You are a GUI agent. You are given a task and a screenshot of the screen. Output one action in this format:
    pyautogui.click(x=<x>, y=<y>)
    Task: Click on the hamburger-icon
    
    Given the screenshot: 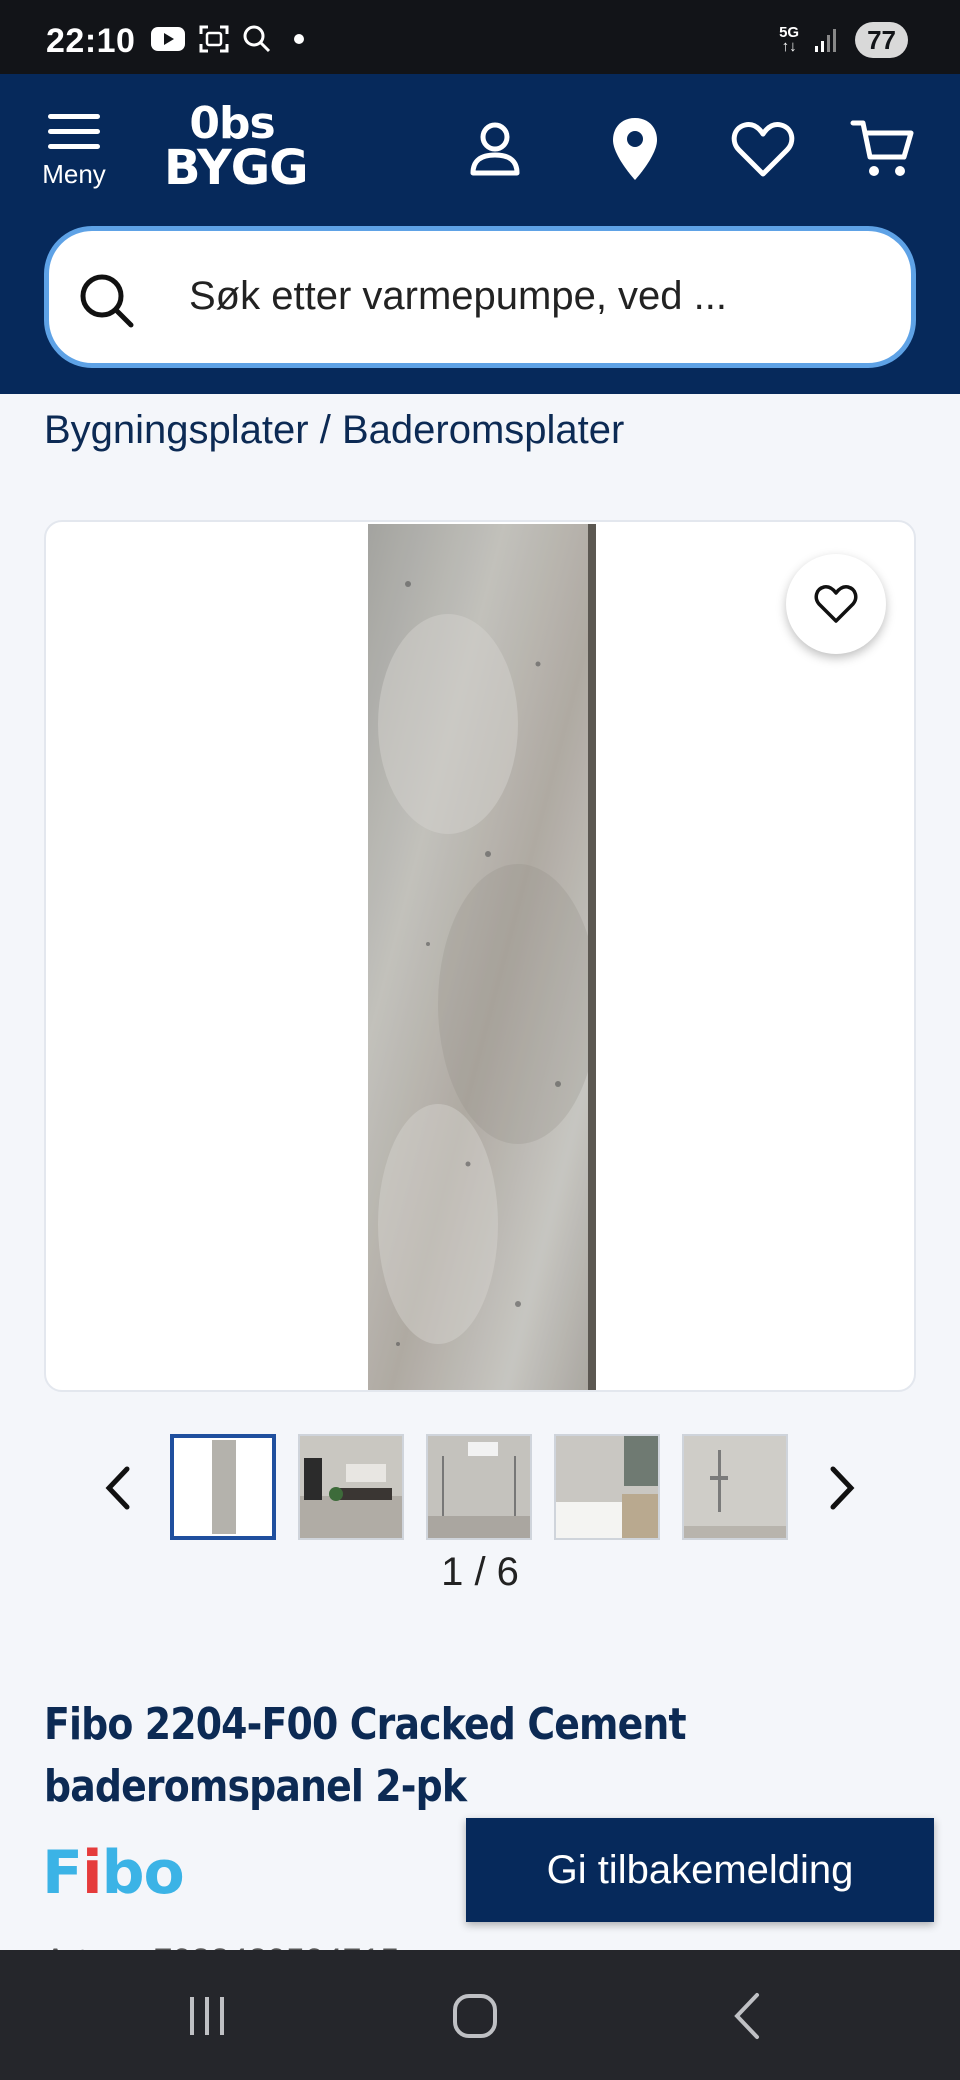 What is the action you would take?
    pyautogui.click(x=74, y=131)
    